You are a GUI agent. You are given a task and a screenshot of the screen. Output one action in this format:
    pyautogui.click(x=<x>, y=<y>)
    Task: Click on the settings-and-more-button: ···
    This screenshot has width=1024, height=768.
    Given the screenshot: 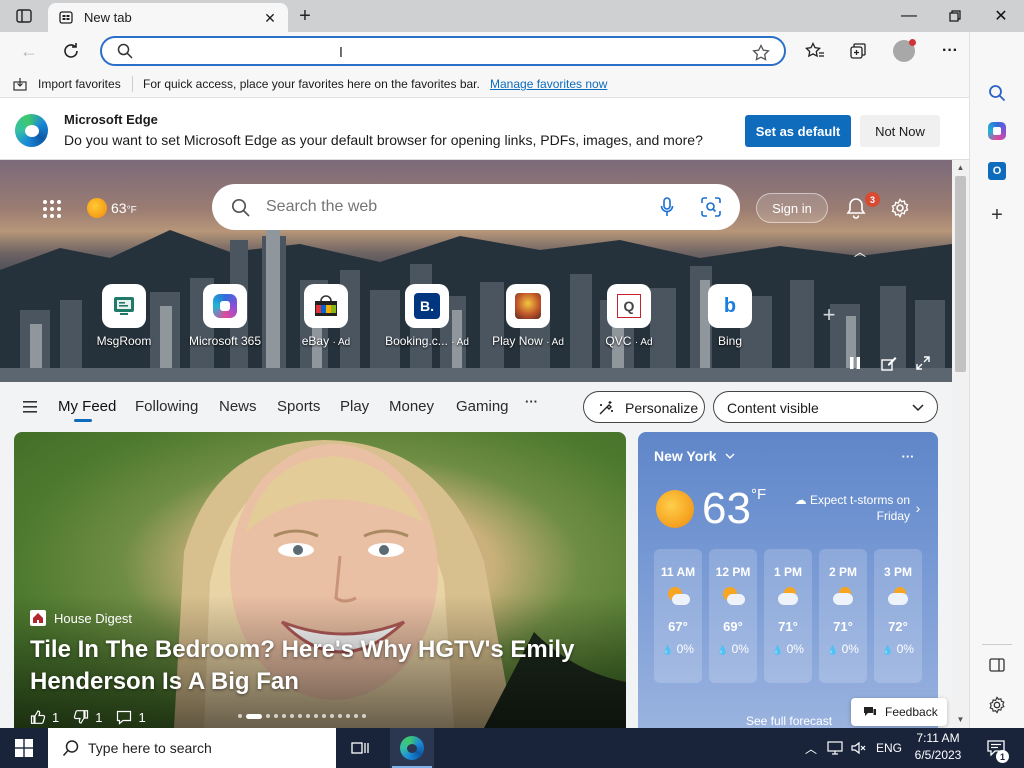 What is the action you would take?
    pyautogui.click(x=950, y=51)
    